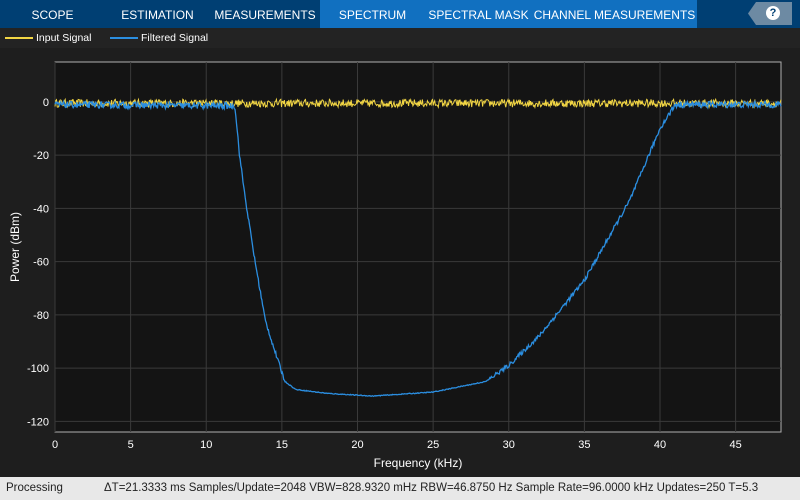 The image size is (800, 500). Describe the element at coordinates (736, 445) in the screenshot. I see `x-tick-label: 45` at that location.